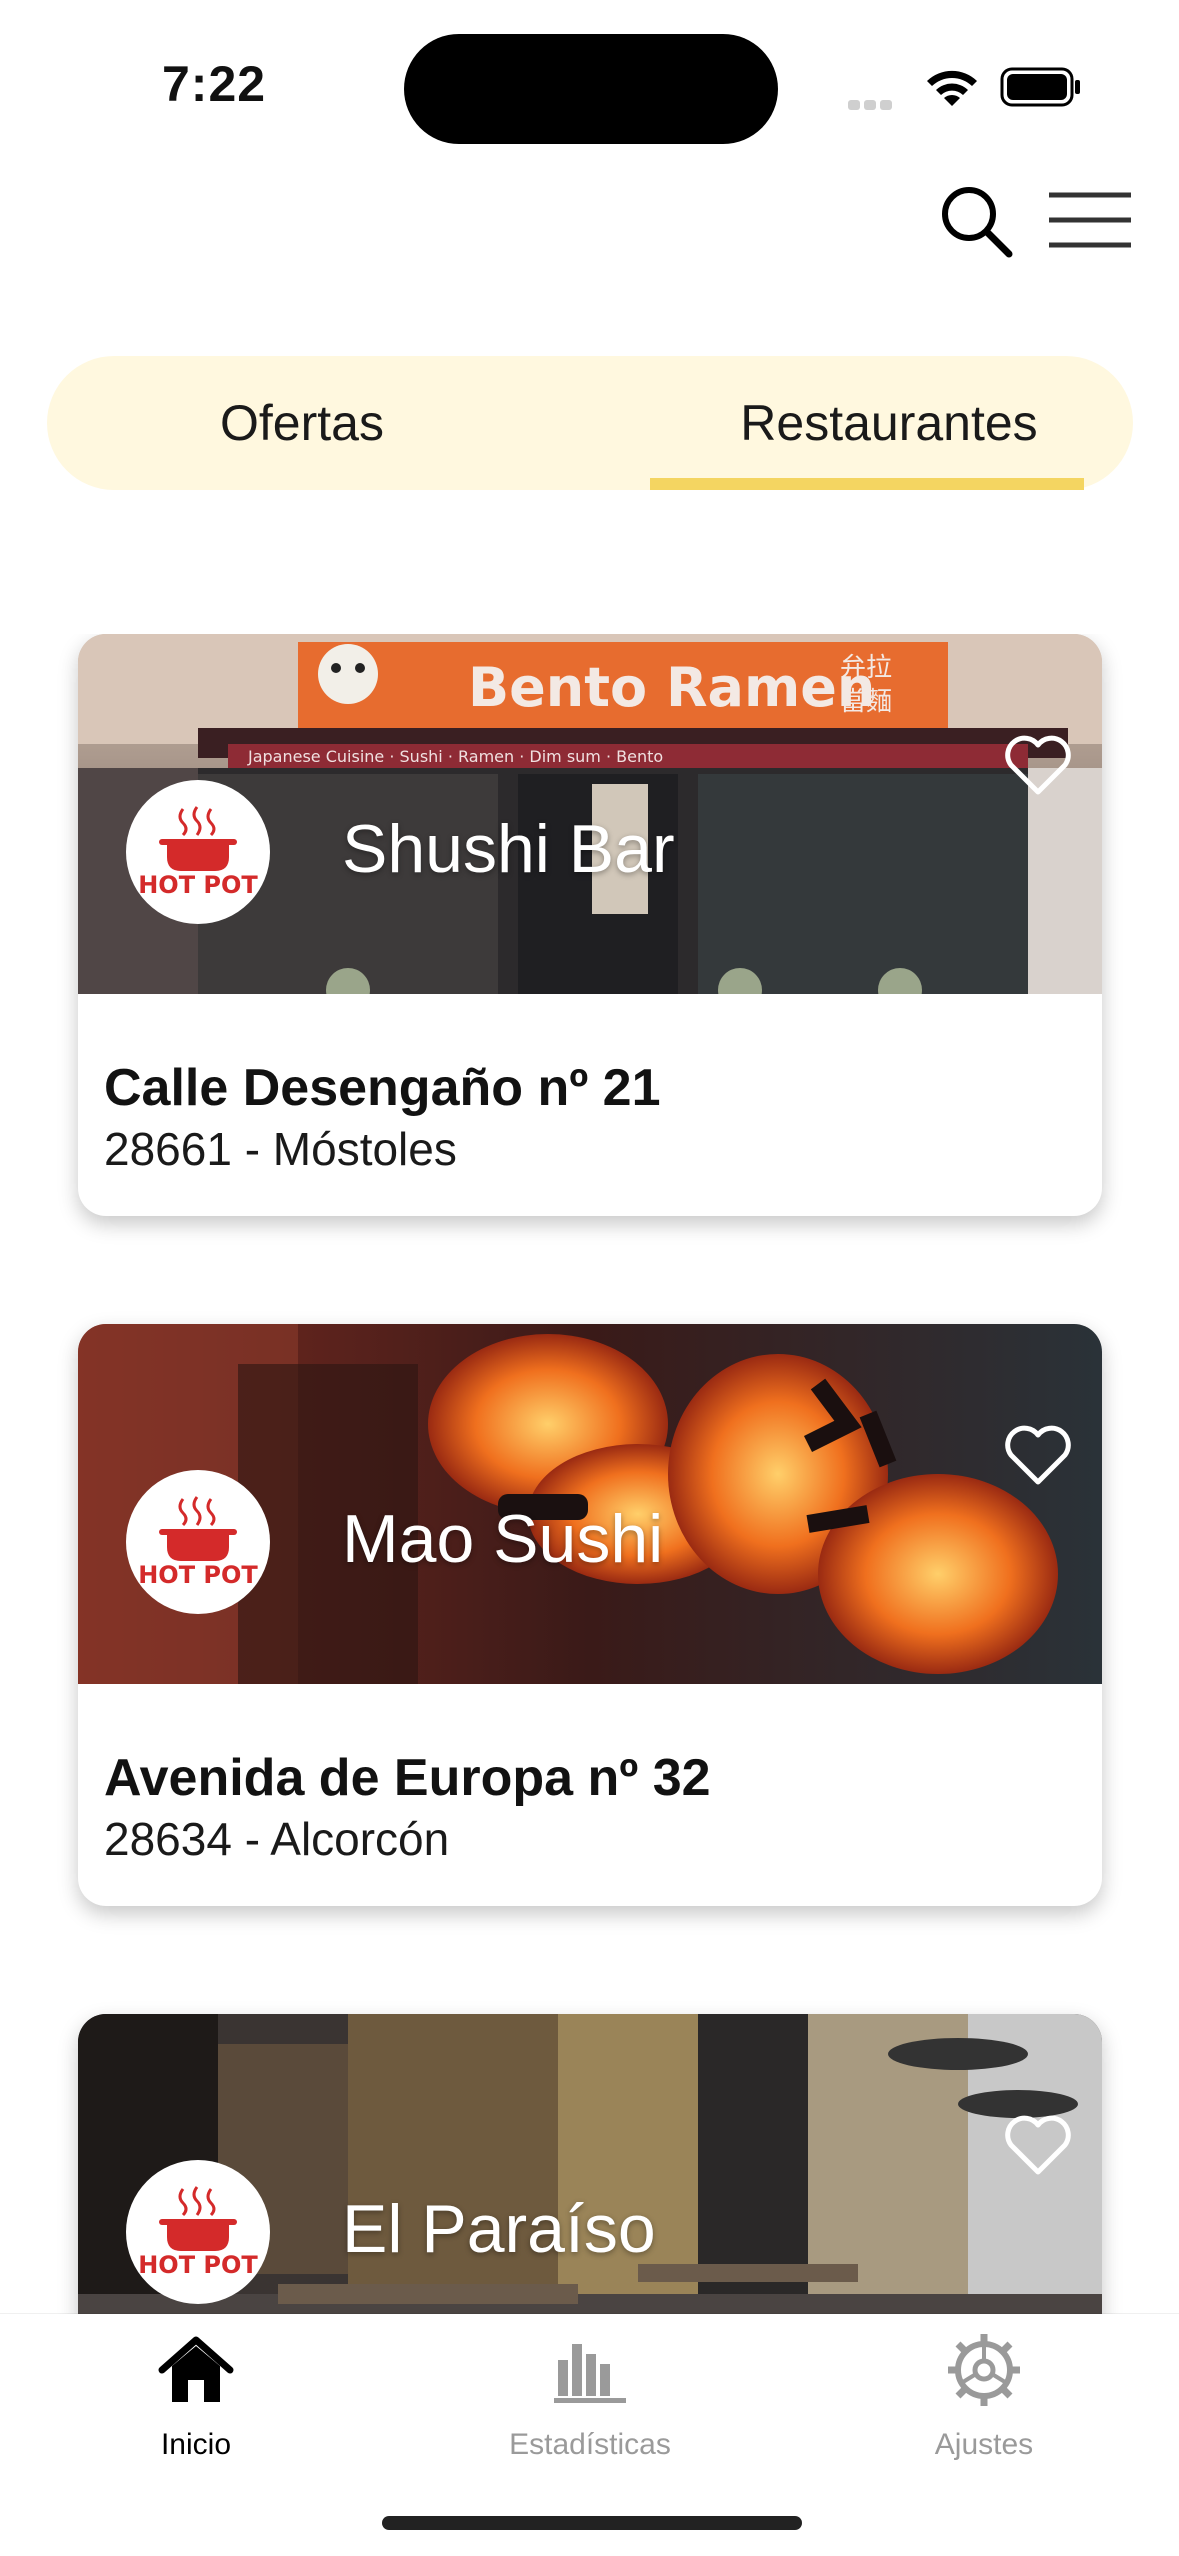 This screenshot has width=1179, height=2556. What do you see at coordinates (407, 1778) in the screenshot?
I see `restaurant-street: Avenida de Europa nº 32` at bounding box center [407, 1778].